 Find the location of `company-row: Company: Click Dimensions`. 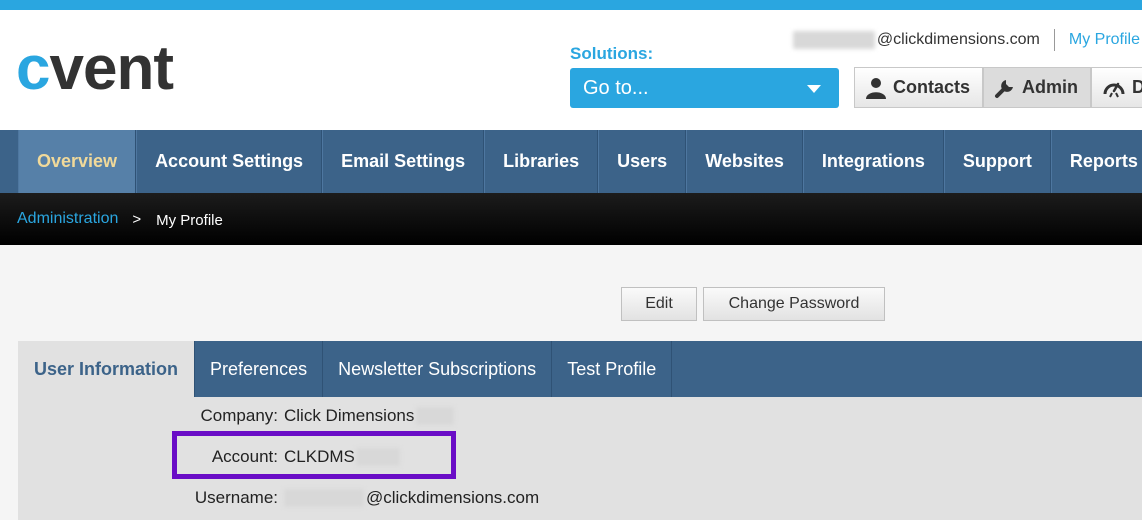

company-row: Company: Click Dimensions is located at coordinates (236, 416).